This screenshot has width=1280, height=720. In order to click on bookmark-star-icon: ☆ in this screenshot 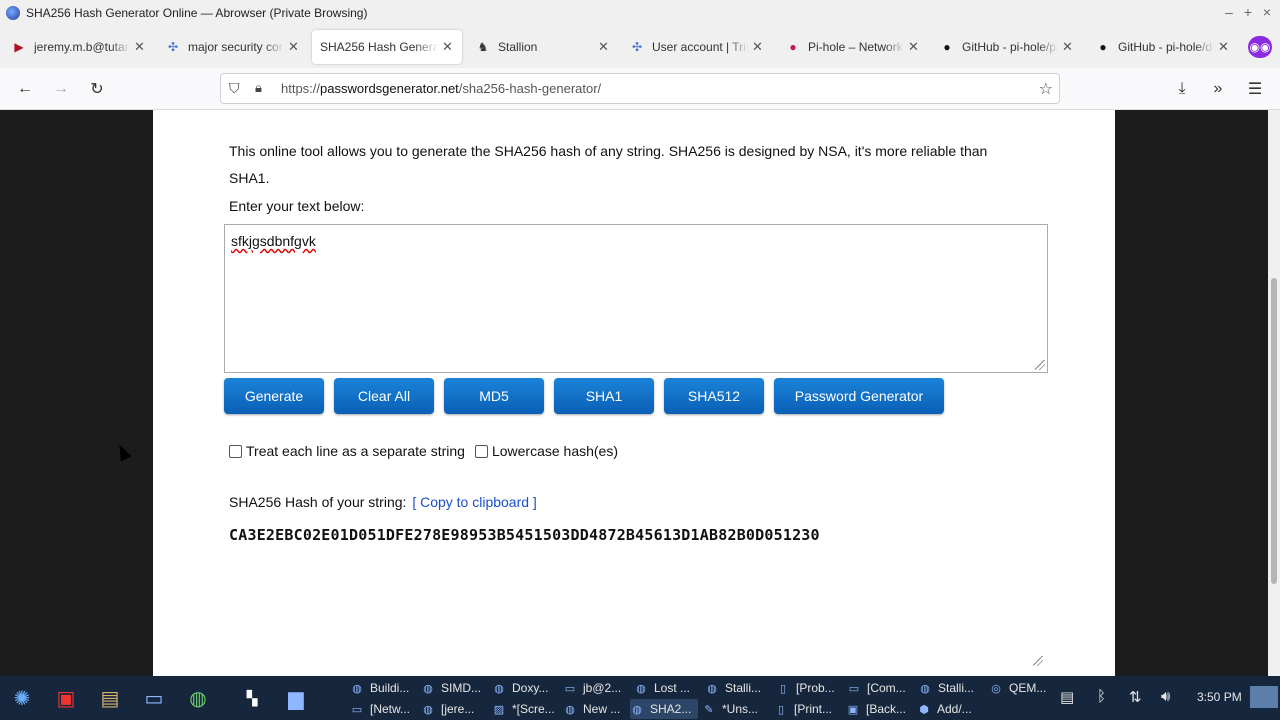, I will do `click(1046, 89)`.